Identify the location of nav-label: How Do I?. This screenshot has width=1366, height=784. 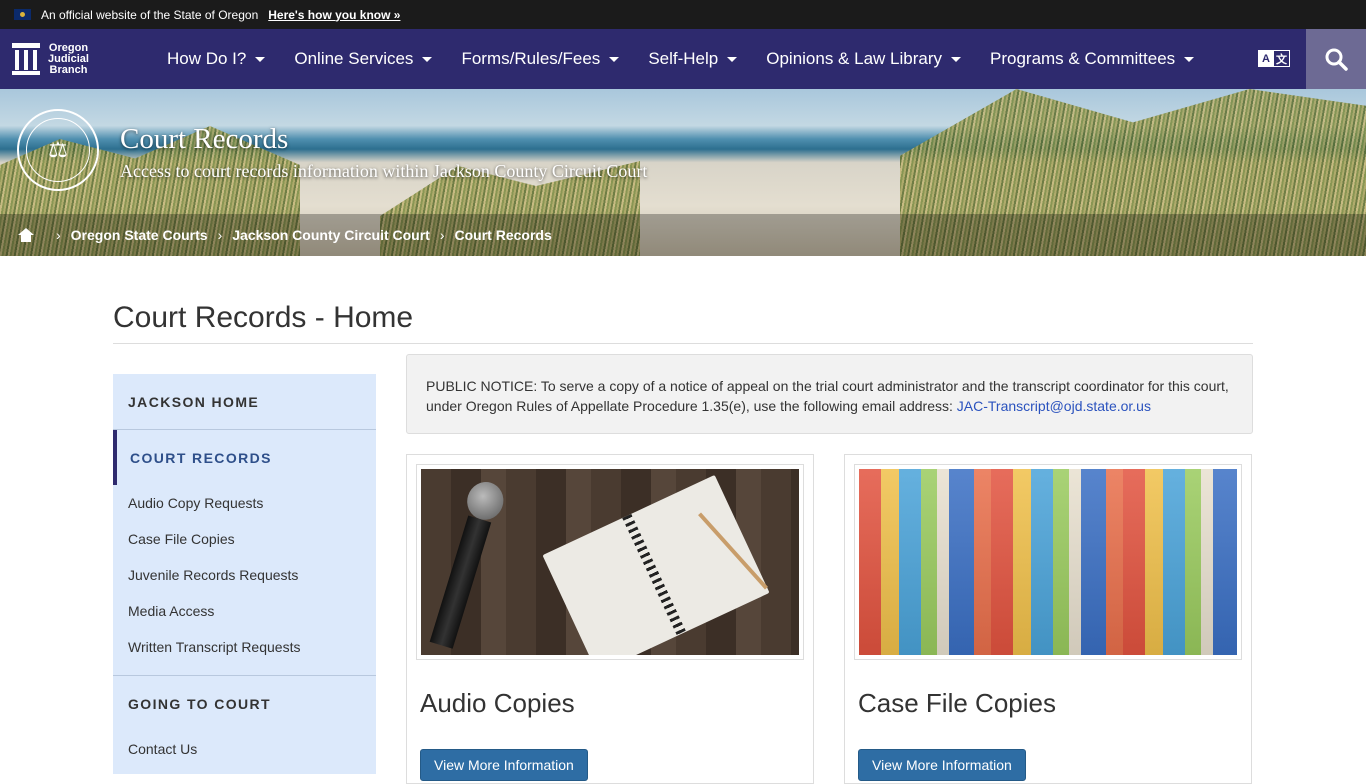
(207, 58).